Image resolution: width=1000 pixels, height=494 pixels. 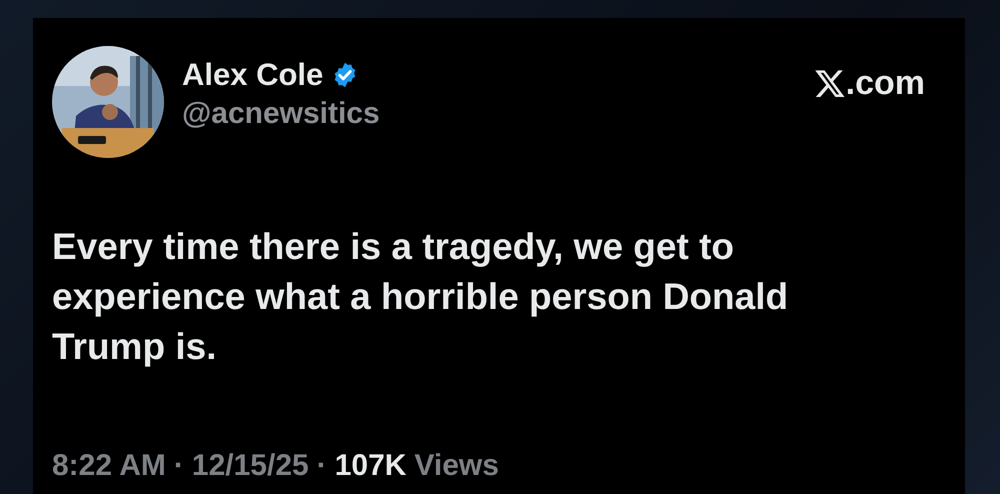 What do you see at coordinates (885, 83) in the screenshot?
I see `site-domain: .com` at bounding box center [885, 83].